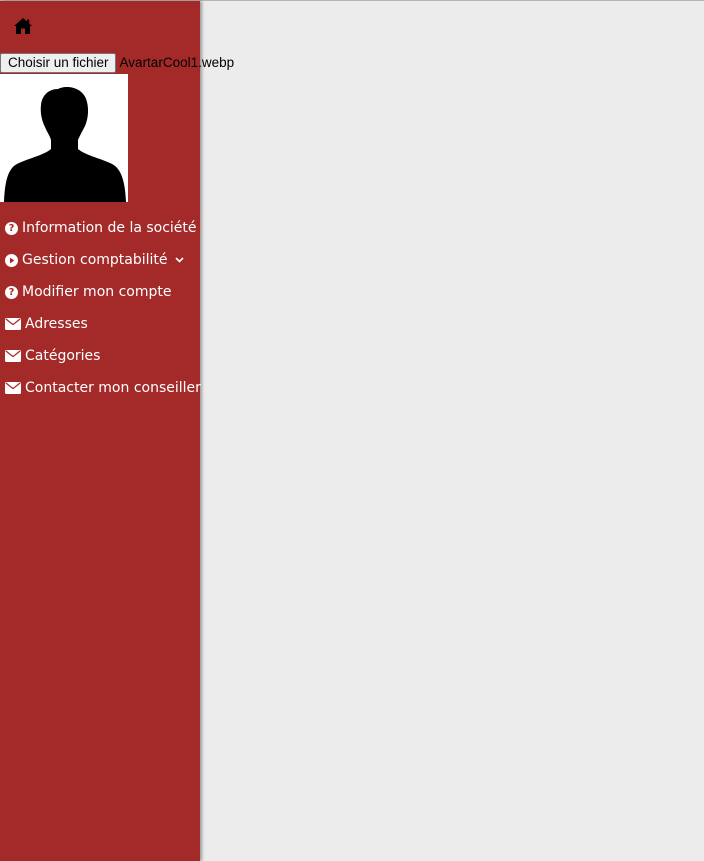 This screenshot has width=704, height=861. I want to click on sidebar-item-label: Modifier mon compte, so click(97, 292).